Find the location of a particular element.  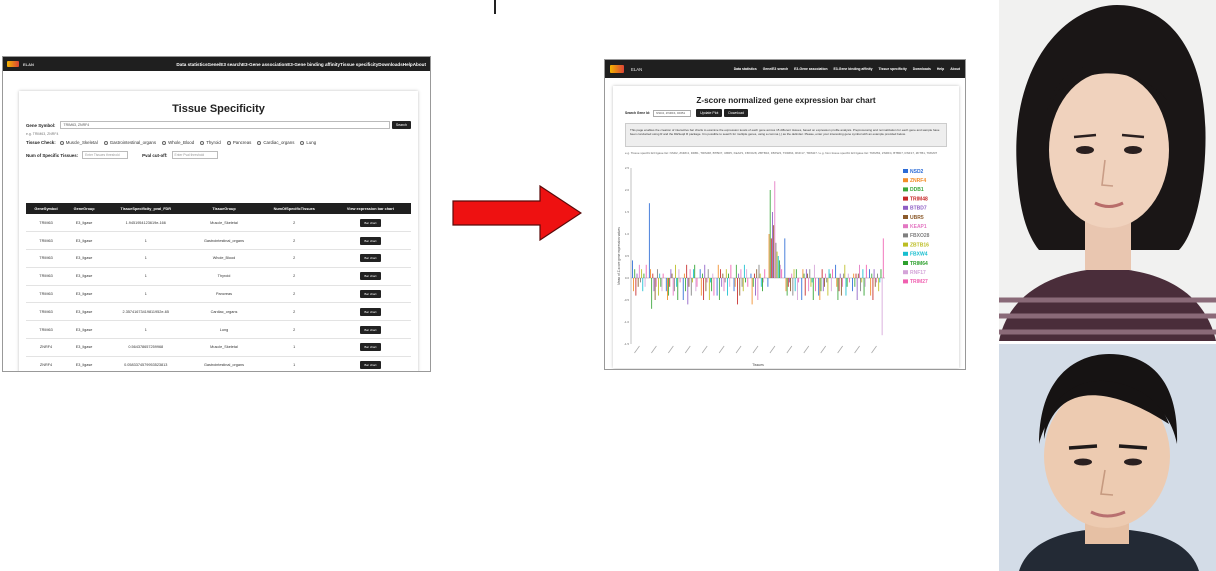

bar-KEAP1-T13 is located at coordinates (842, 282).